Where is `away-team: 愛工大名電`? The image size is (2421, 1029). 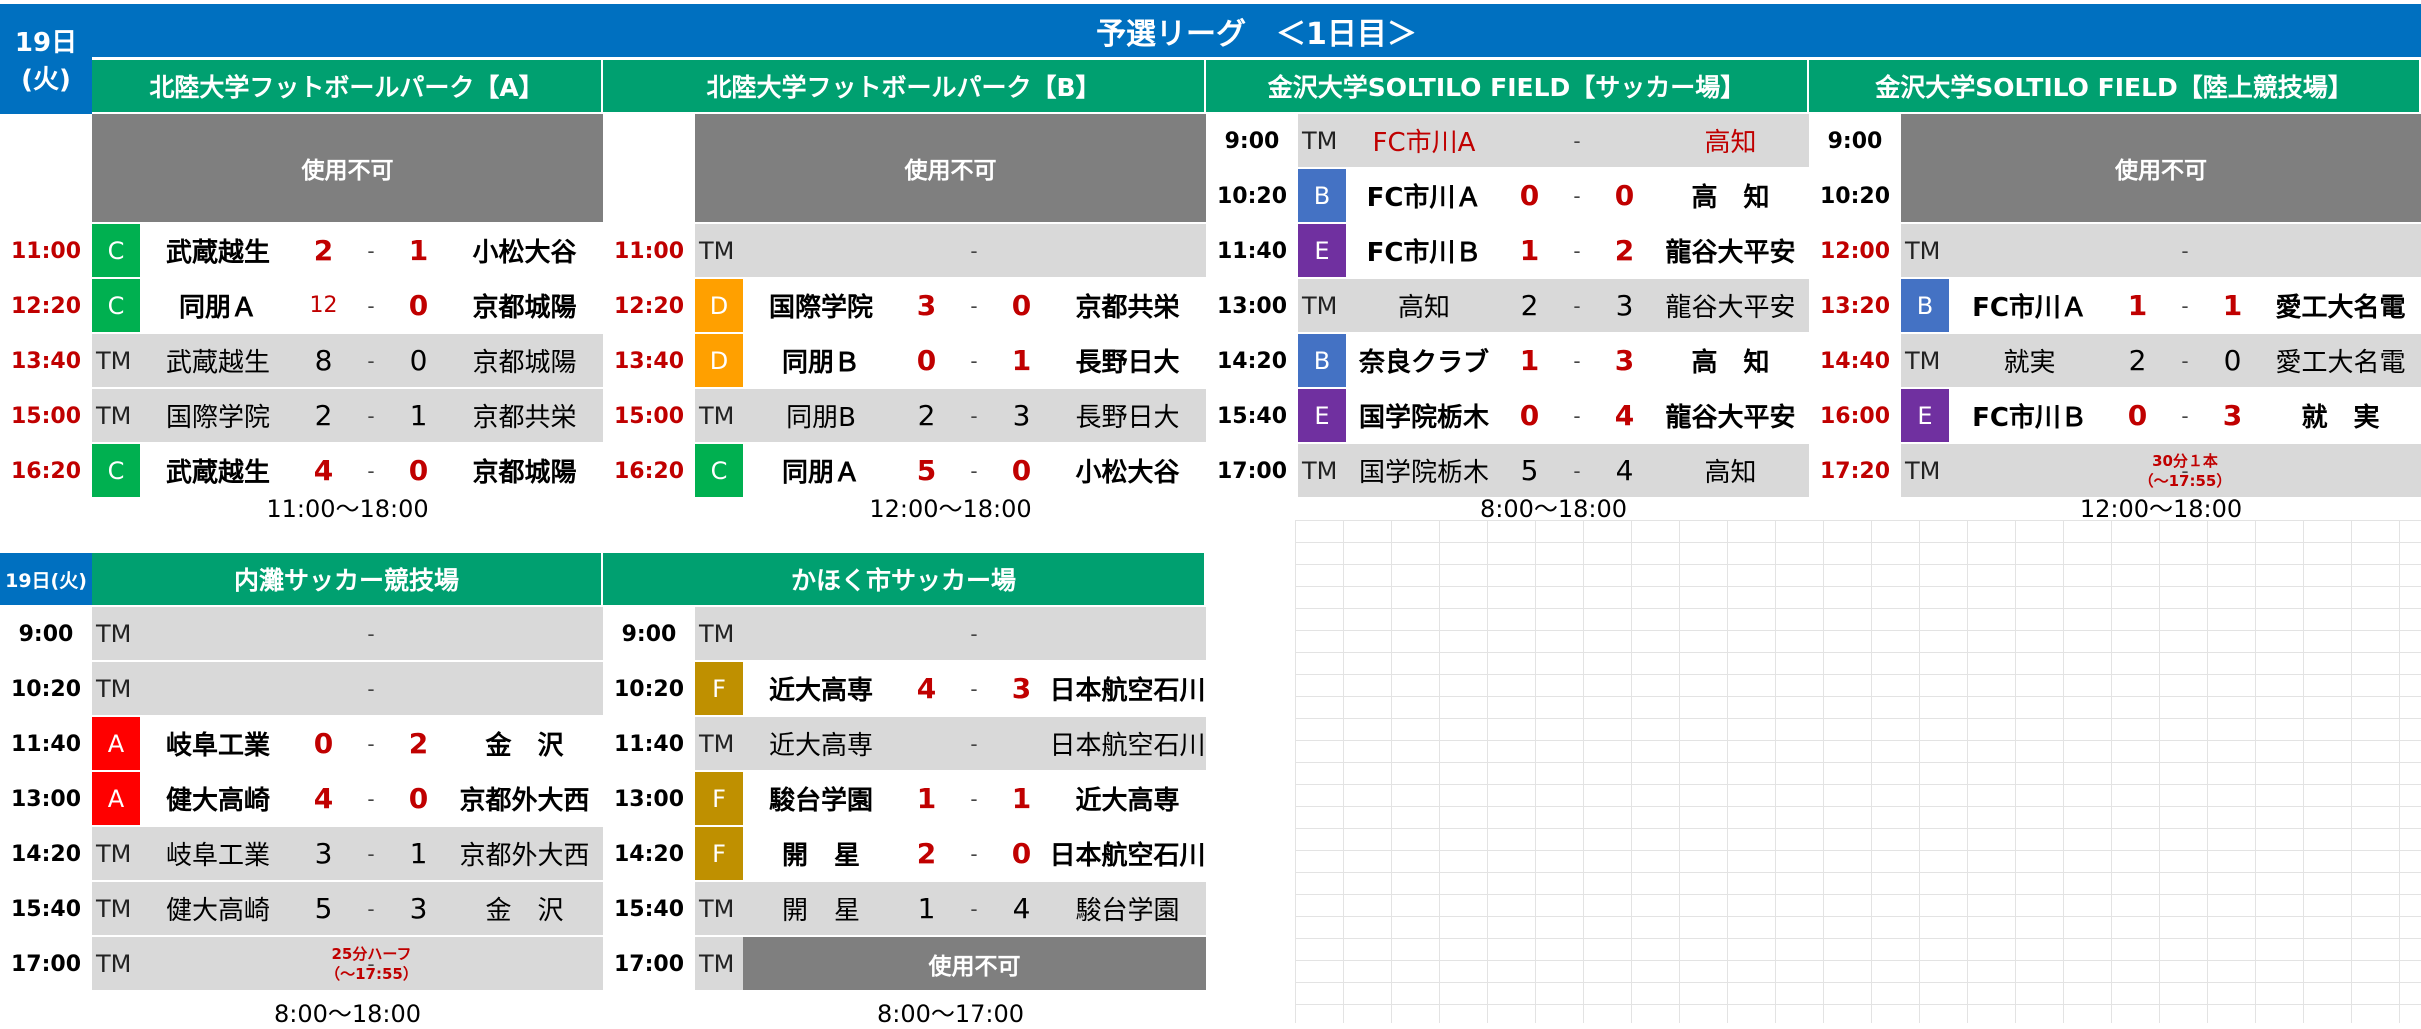 away-team: 愛工大名電 is located at coordinates (2340, 363).